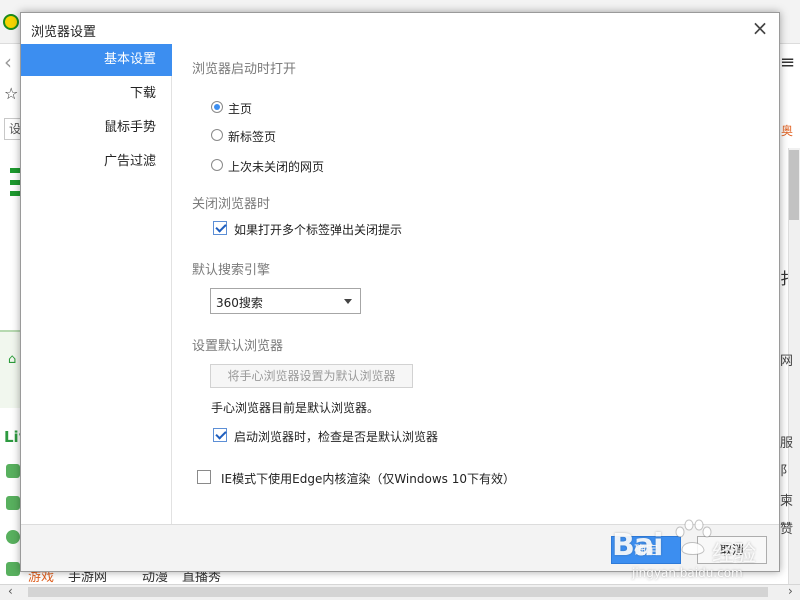 The height and width of the screenshot is (600, 800). Describe the element at coordinates (96, 94) in the screenshot. I see `sidebar-item-download: 下载` at that location.